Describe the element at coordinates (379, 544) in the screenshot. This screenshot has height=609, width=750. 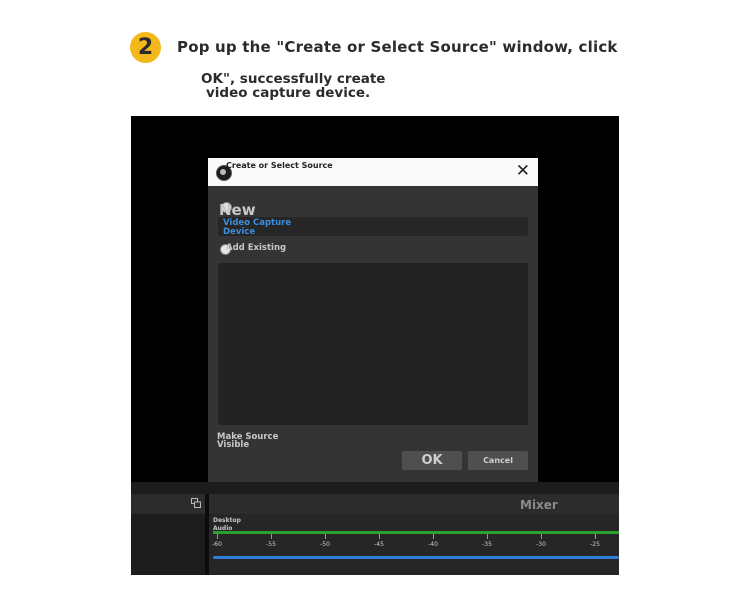
I see `meter-tick-label: -45` at that location.